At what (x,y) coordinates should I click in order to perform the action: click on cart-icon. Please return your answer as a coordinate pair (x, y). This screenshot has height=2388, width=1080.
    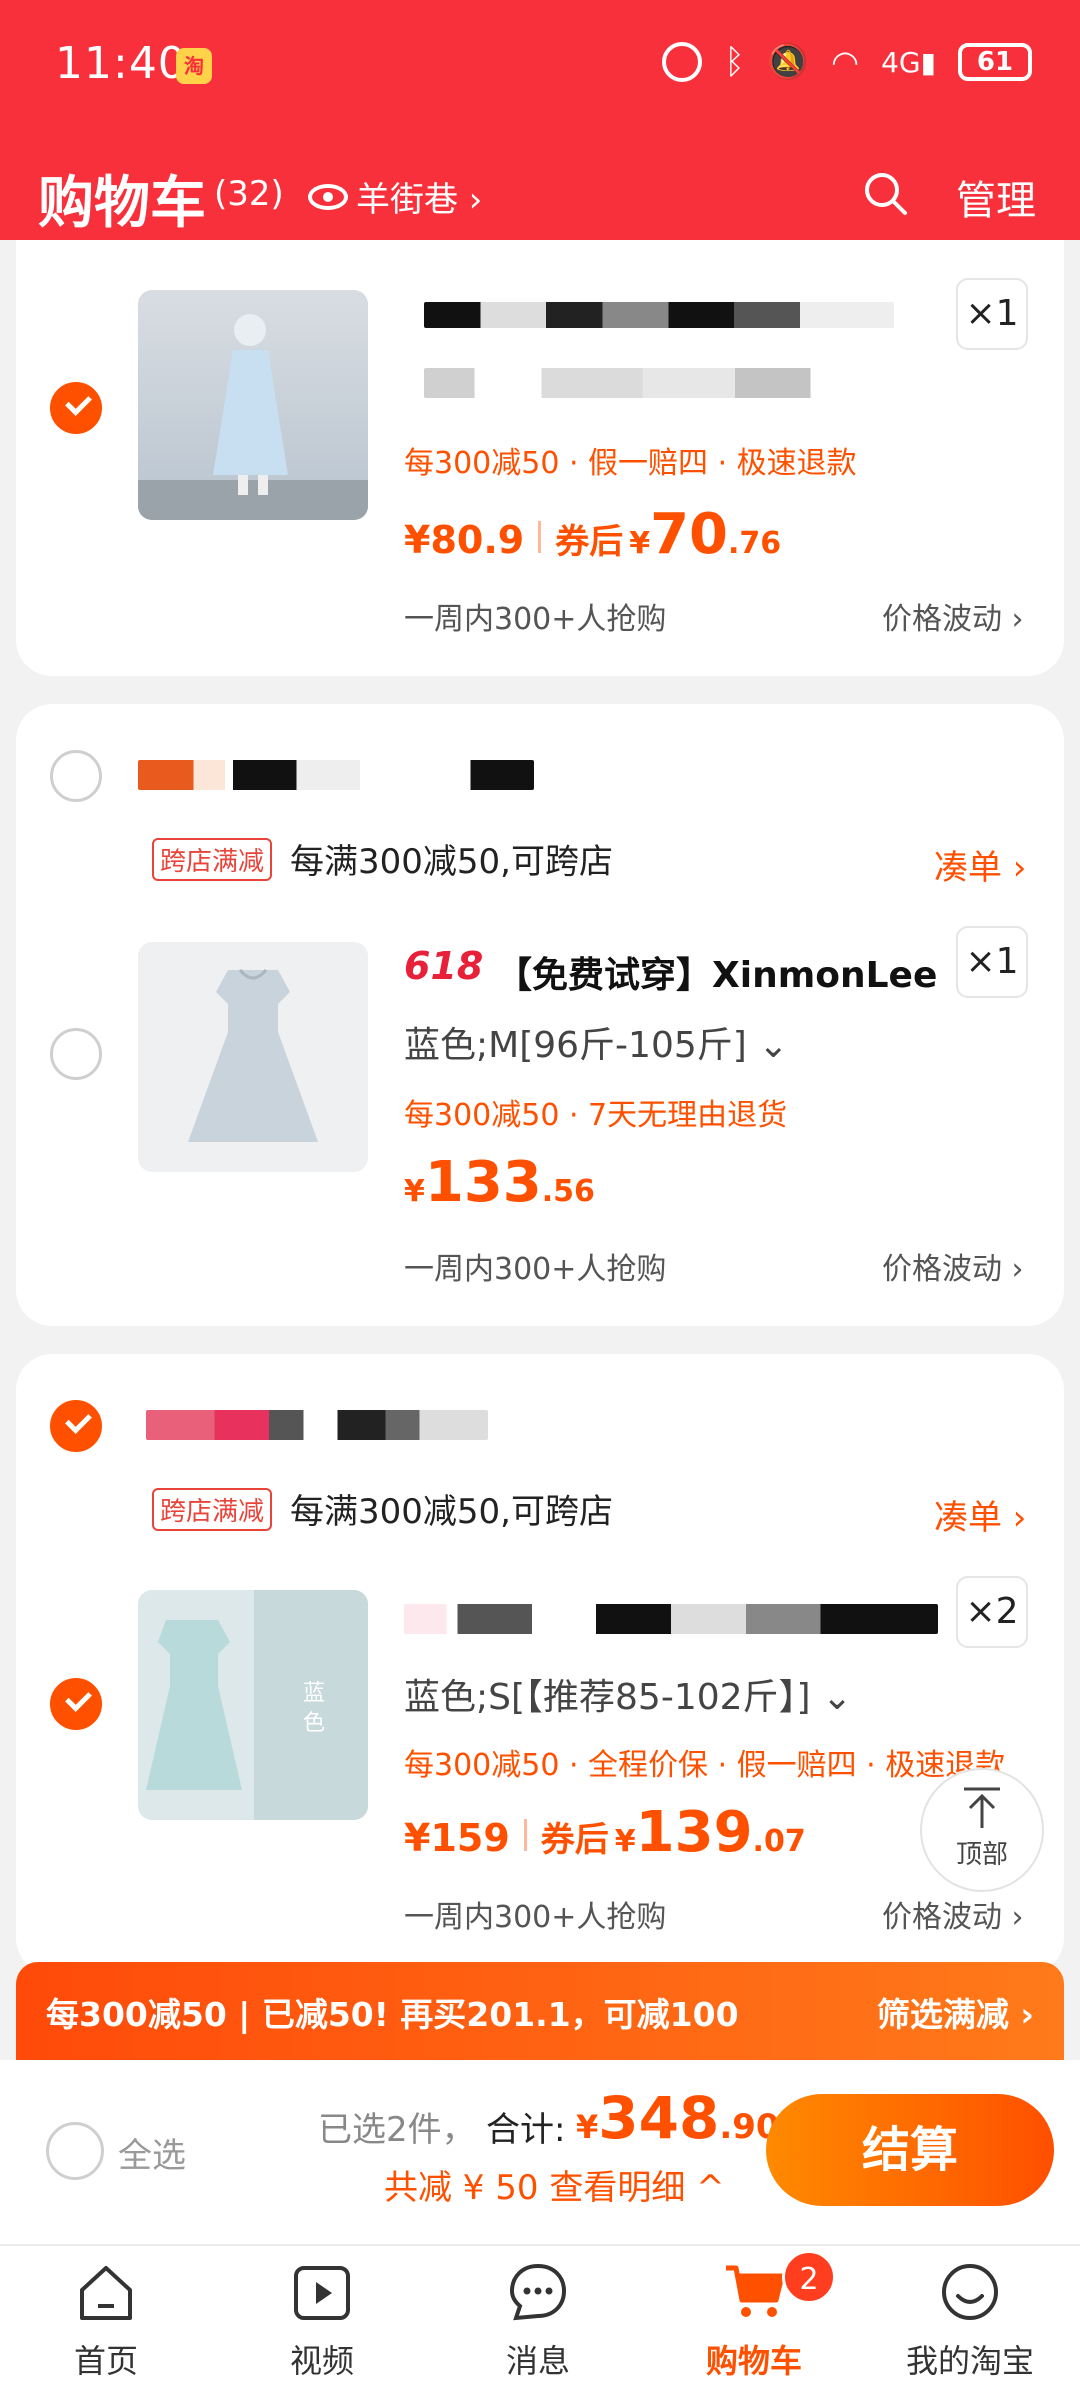
    Looking at the image, I should click on (755, 2291).